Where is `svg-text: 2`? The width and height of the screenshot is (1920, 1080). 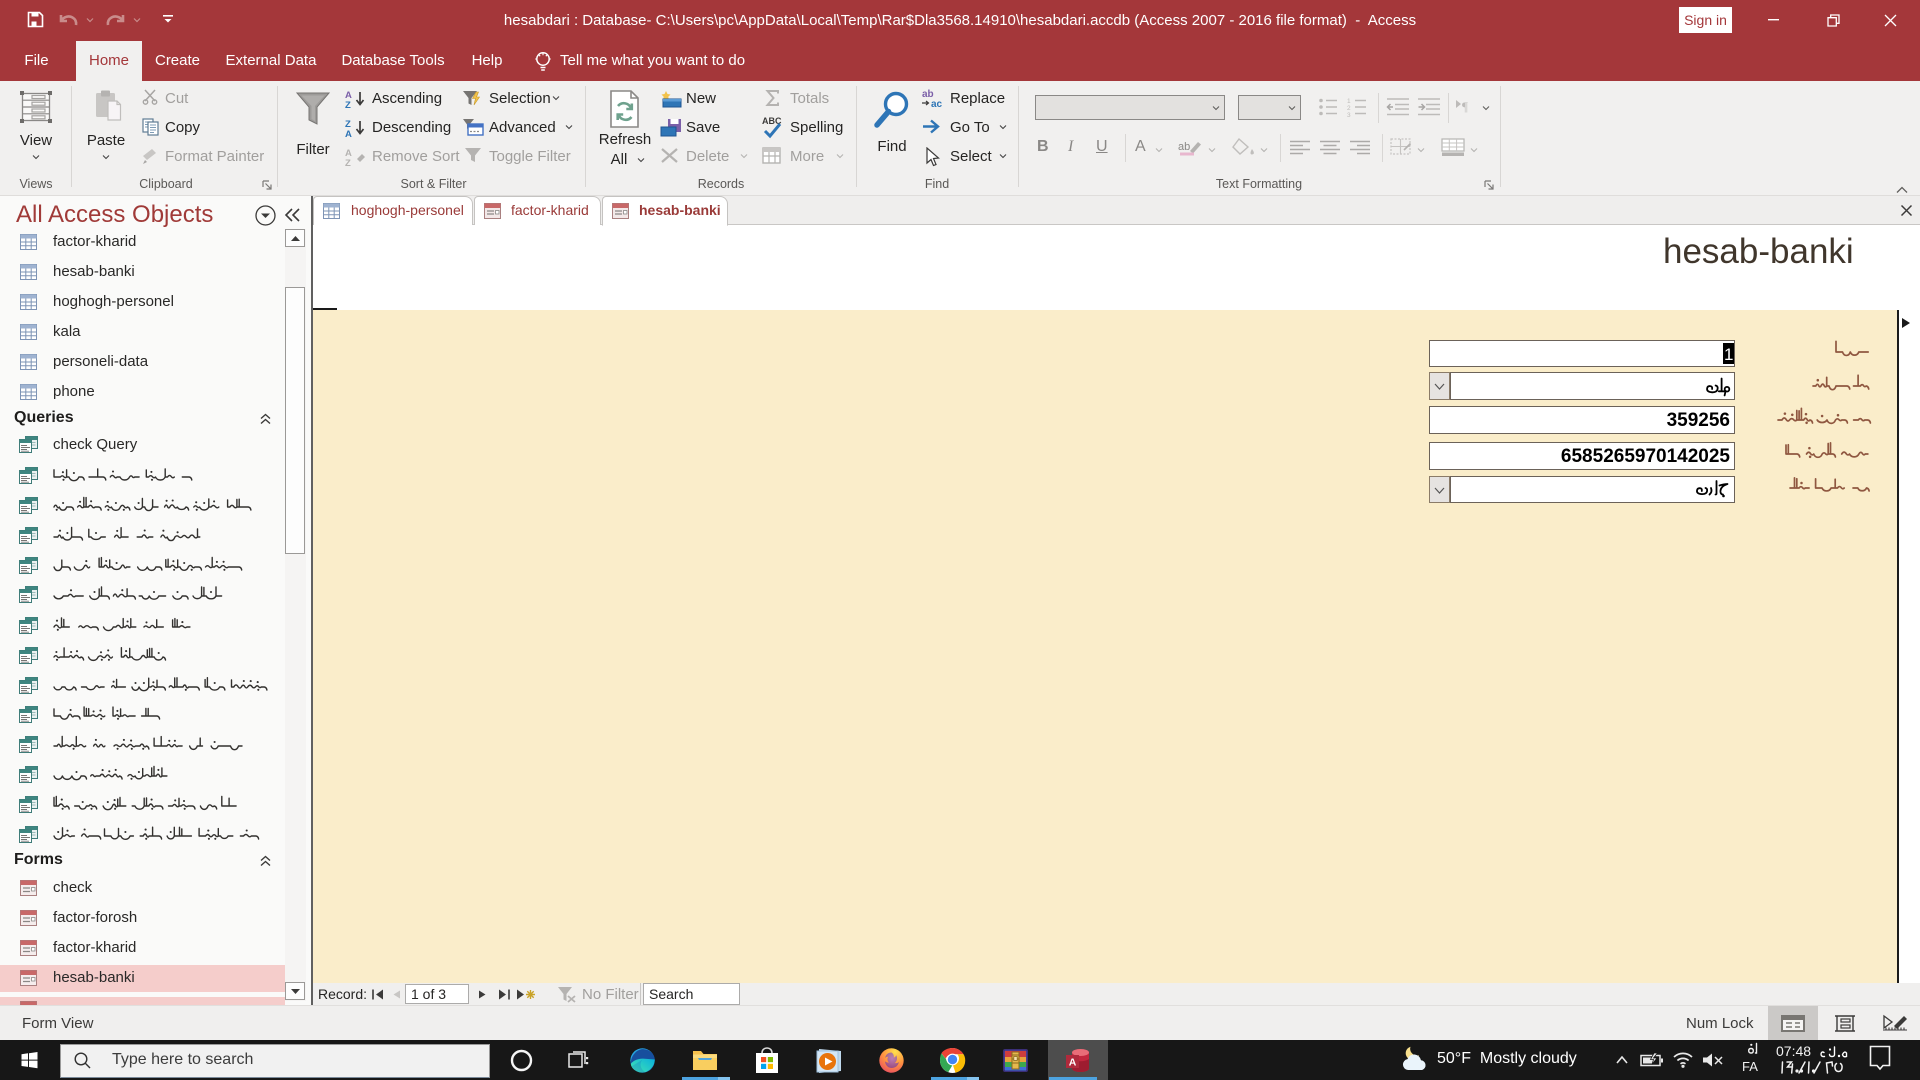 svg-text: 2 is located at coordinates (1349, 108).